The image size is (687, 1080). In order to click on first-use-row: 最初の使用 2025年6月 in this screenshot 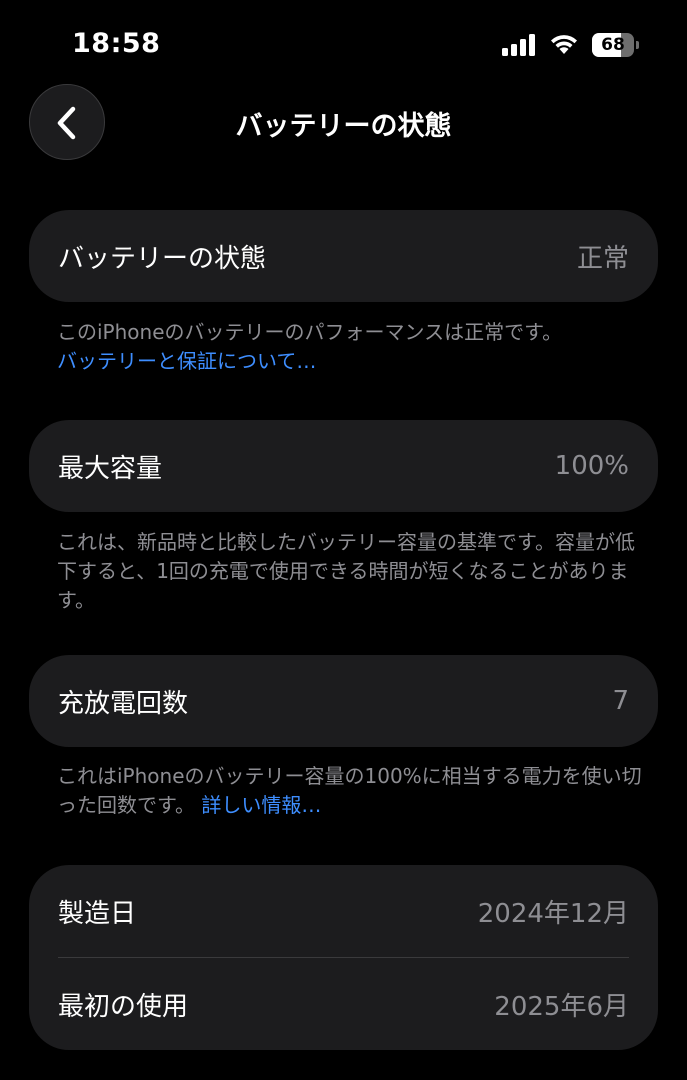, I will do `click(343, 1004)`.